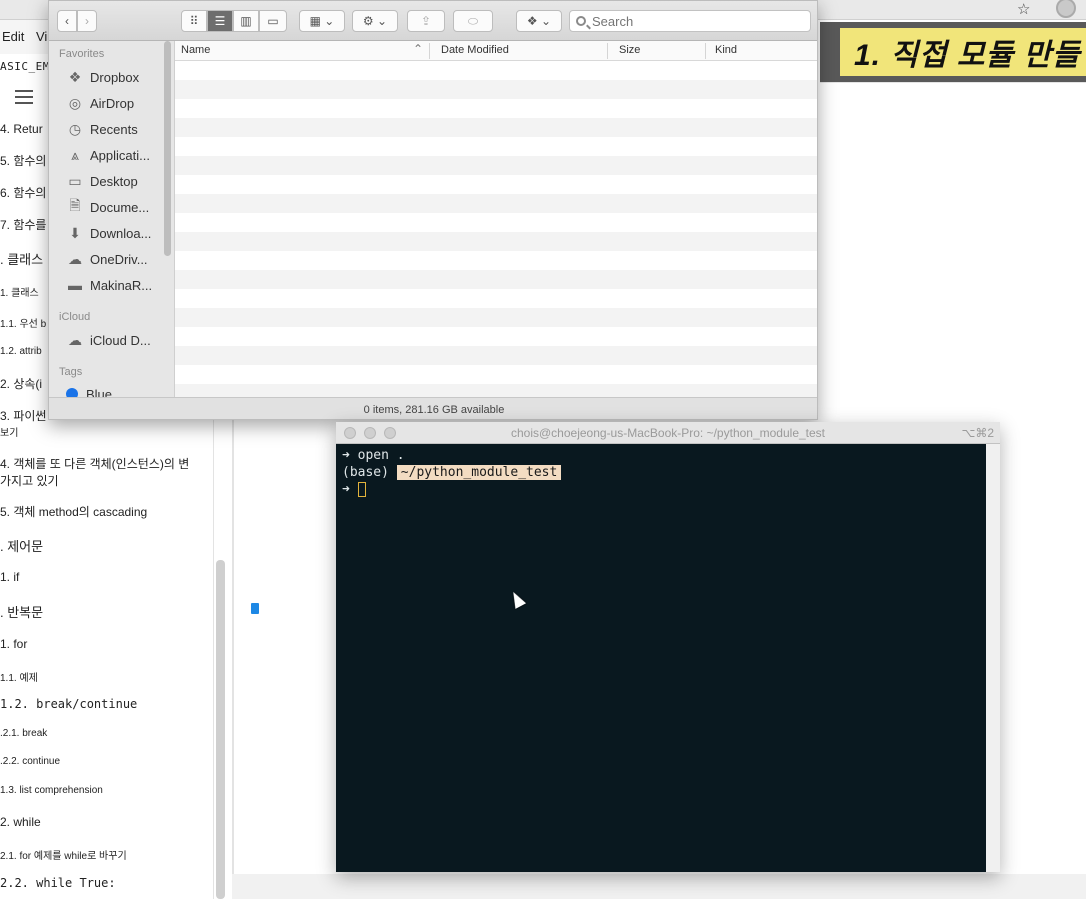 This screenshot has width=1086, height=899. I want to click on finder-status-bar: 0 items, 281.16 GB available, so click(433, 408).